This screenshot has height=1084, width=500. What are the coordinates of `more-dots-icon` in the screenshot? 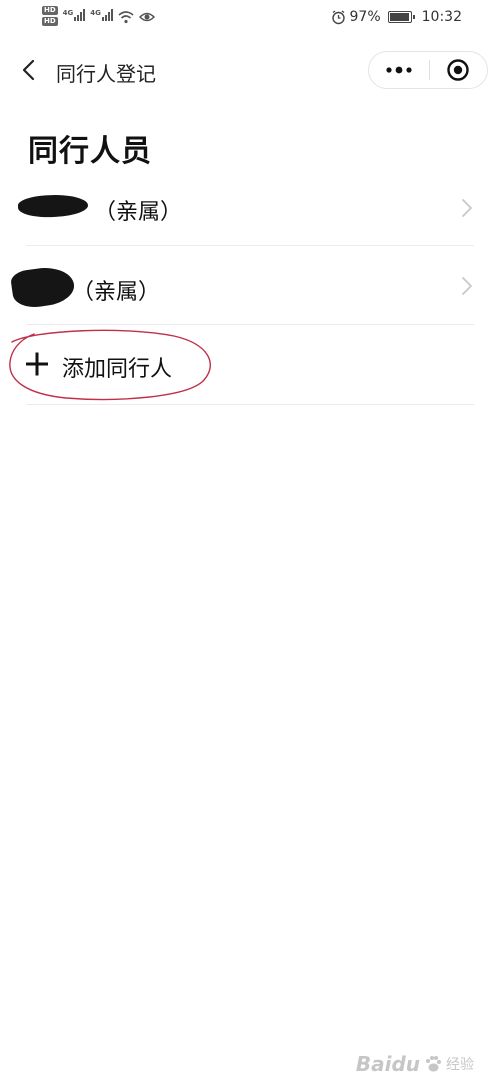 It's located at (399, 70).